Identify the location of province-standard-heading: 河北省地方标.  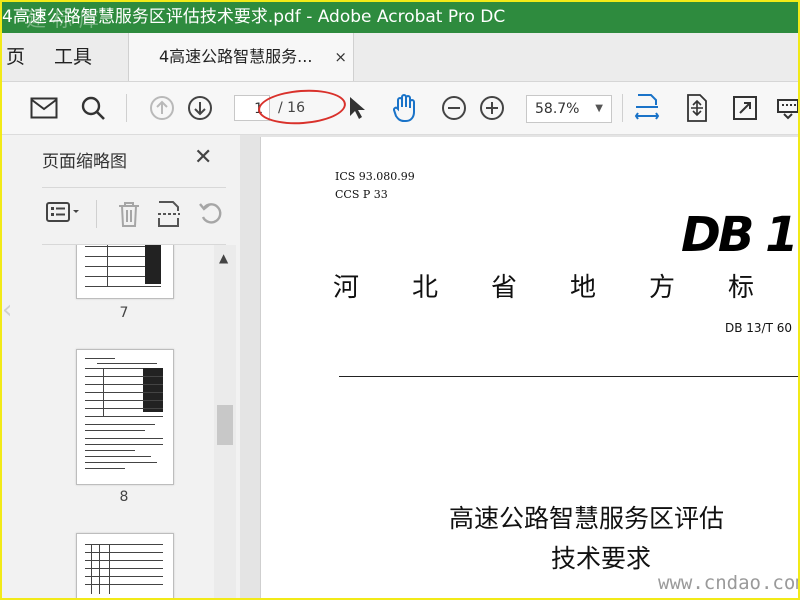
(566, 288).